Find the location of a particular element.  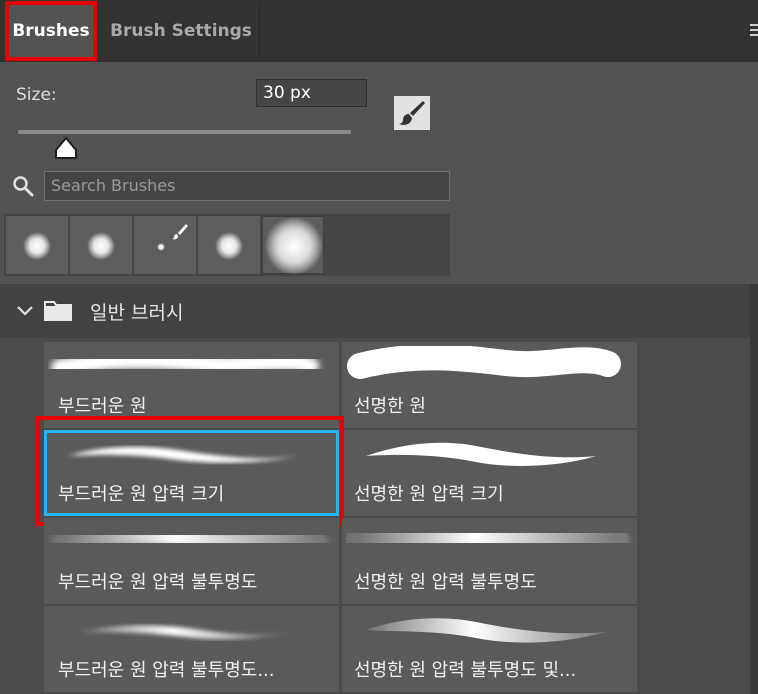

panel-tab-bar: Brushes Brush Settings is located at coordinates (379, 31).